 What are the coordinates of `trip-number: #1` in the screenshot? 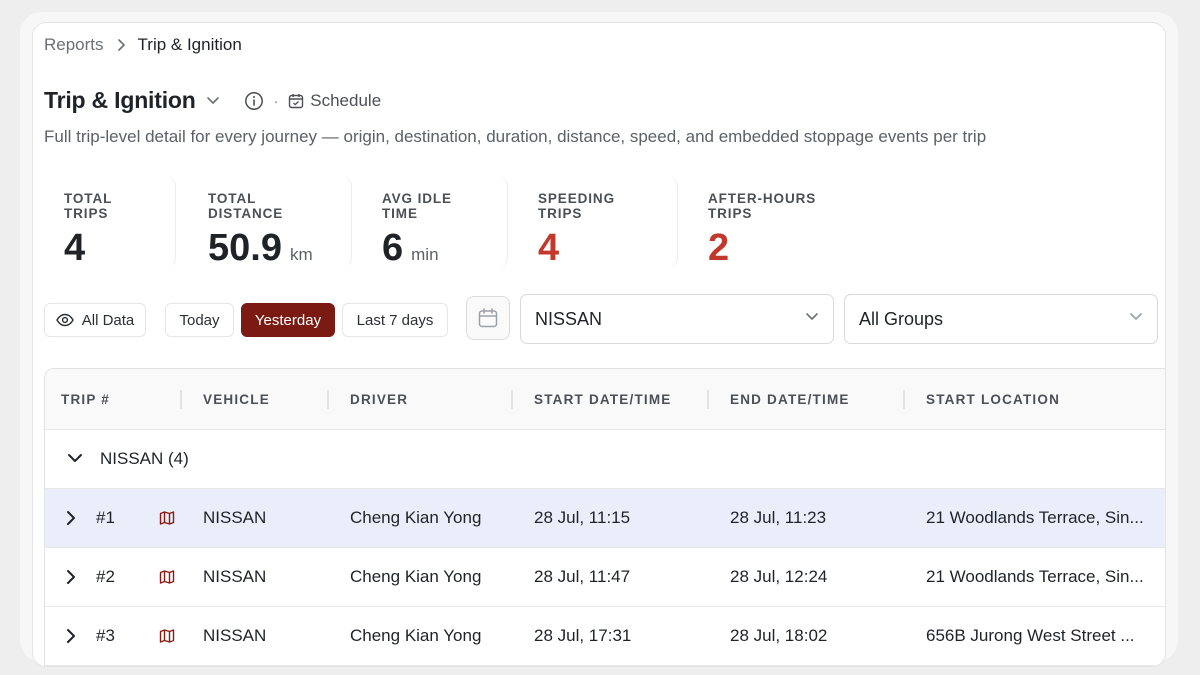 It's located at (105, 517).